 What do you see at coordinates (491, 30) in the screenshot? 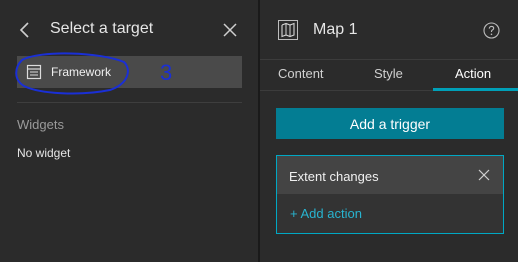
I see `help-icon` at bounding box center [491, 30].